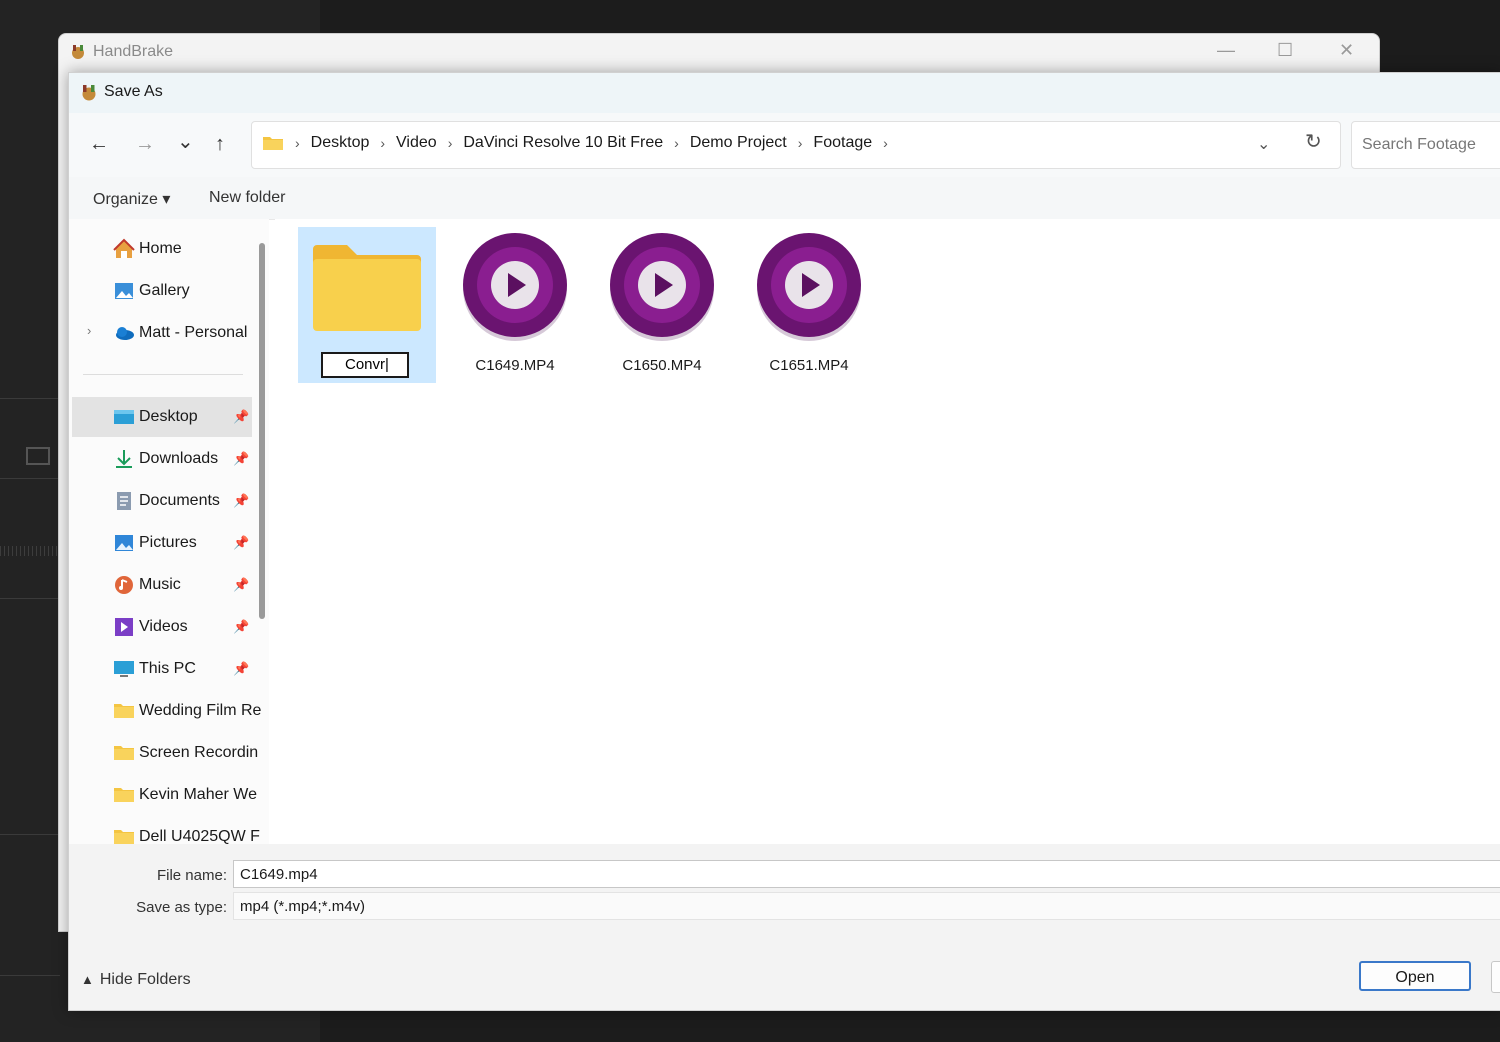 Image resolution: width=1500 pixels, height=1042 pixels. What do you see at coordinates (247, 198) in the screenshot?
I see `new-folder-button: New folder` at bounding box center [247, 198].